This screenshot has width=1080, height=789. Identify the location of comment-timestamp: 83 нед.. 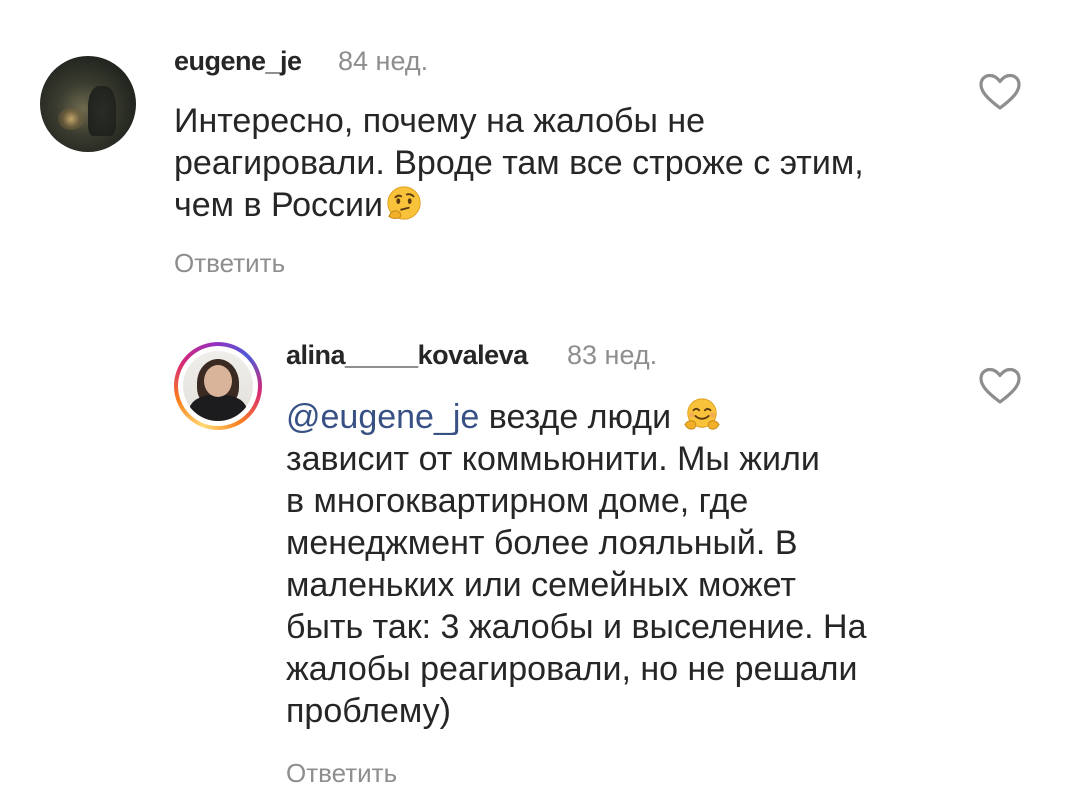
(612, 355).